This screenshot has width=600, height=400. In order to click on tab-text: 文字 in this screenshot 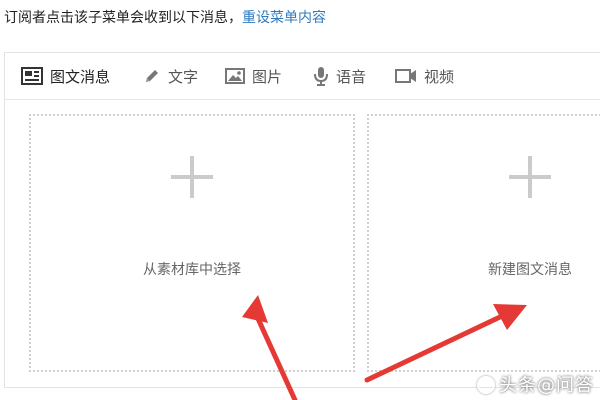, I will do `click(170, 76)`.